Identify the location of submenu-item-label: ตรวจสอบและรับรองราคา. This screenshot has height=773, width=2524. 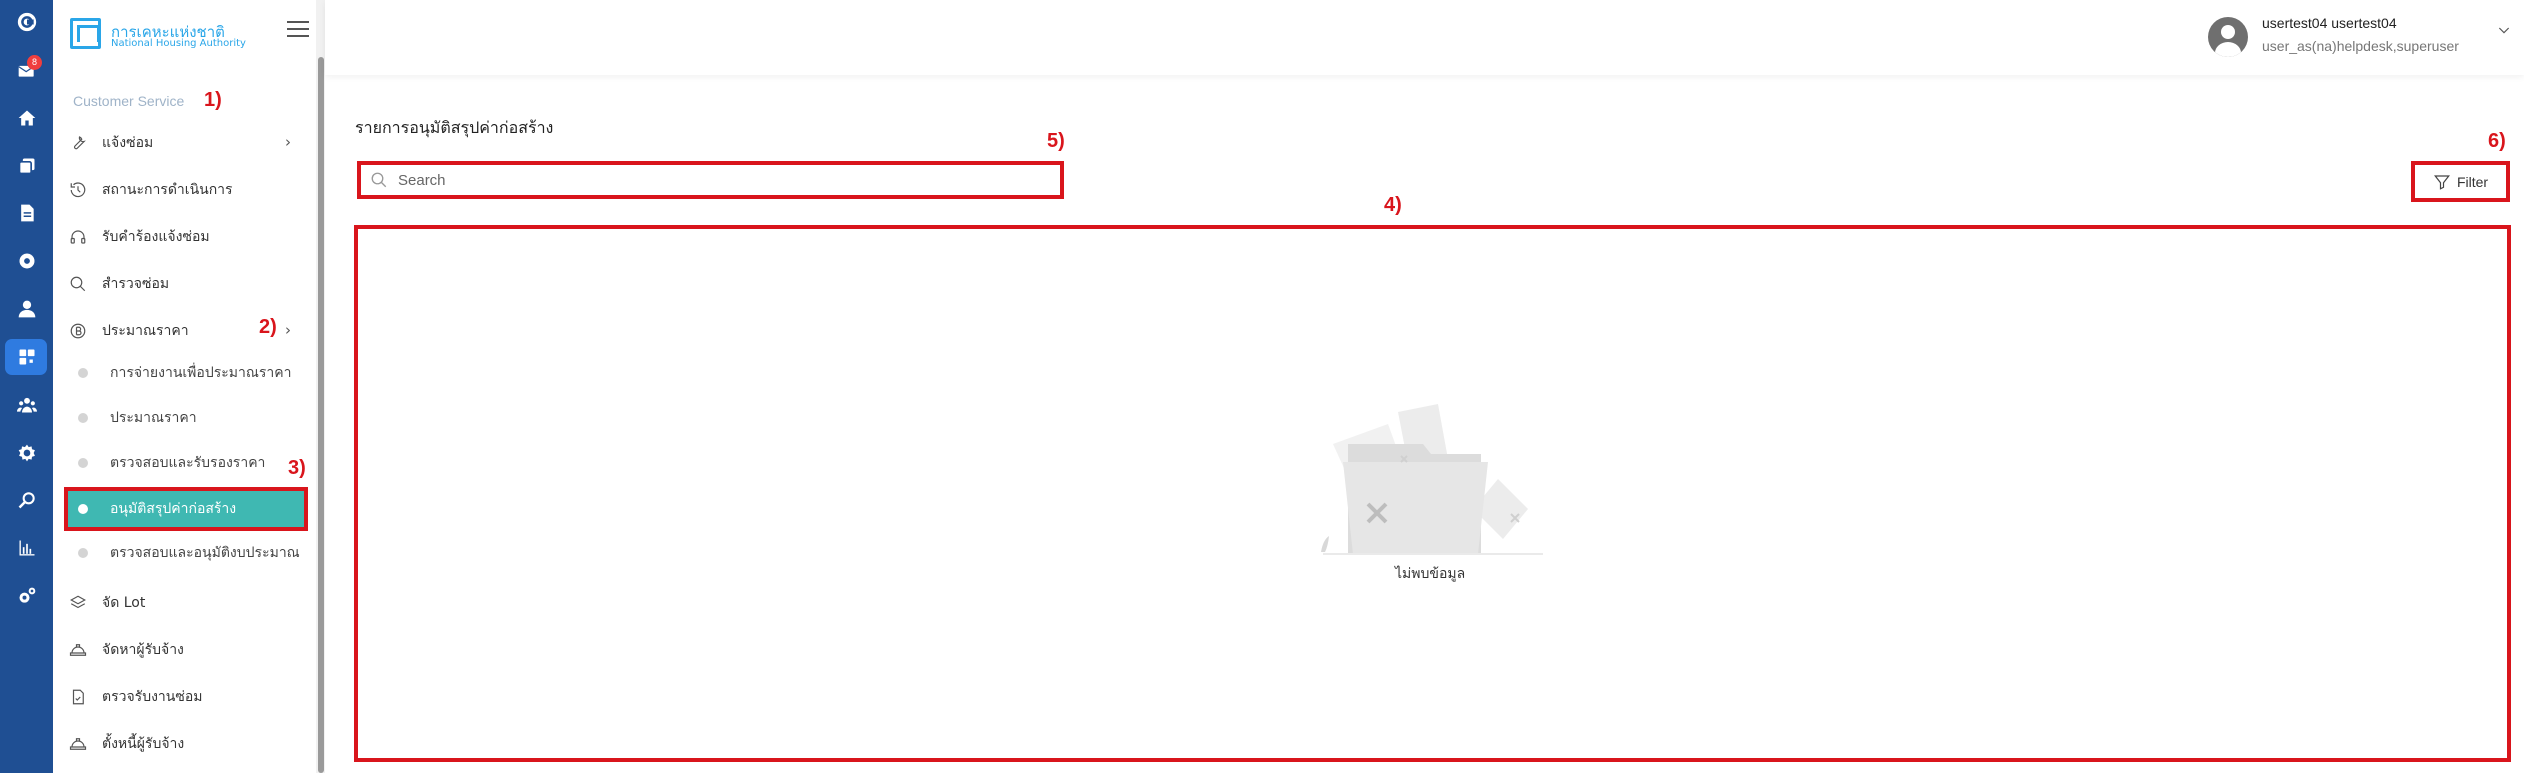
(188, 463).